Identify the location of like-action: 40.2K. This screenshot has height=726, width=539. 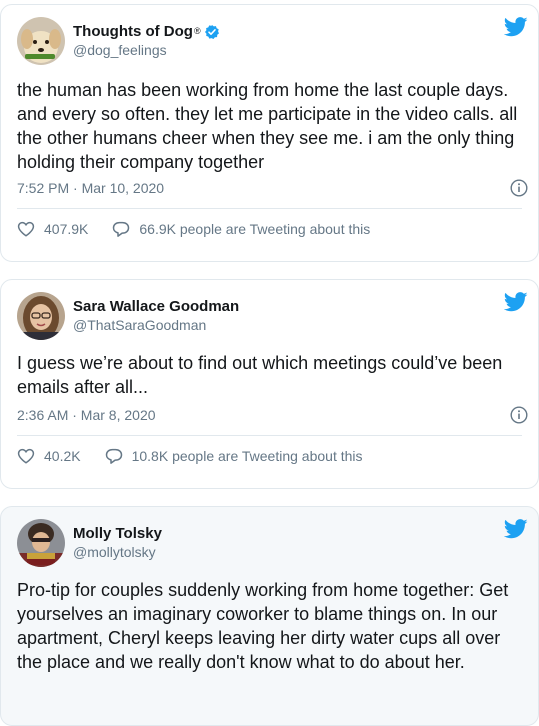
(49, 456).